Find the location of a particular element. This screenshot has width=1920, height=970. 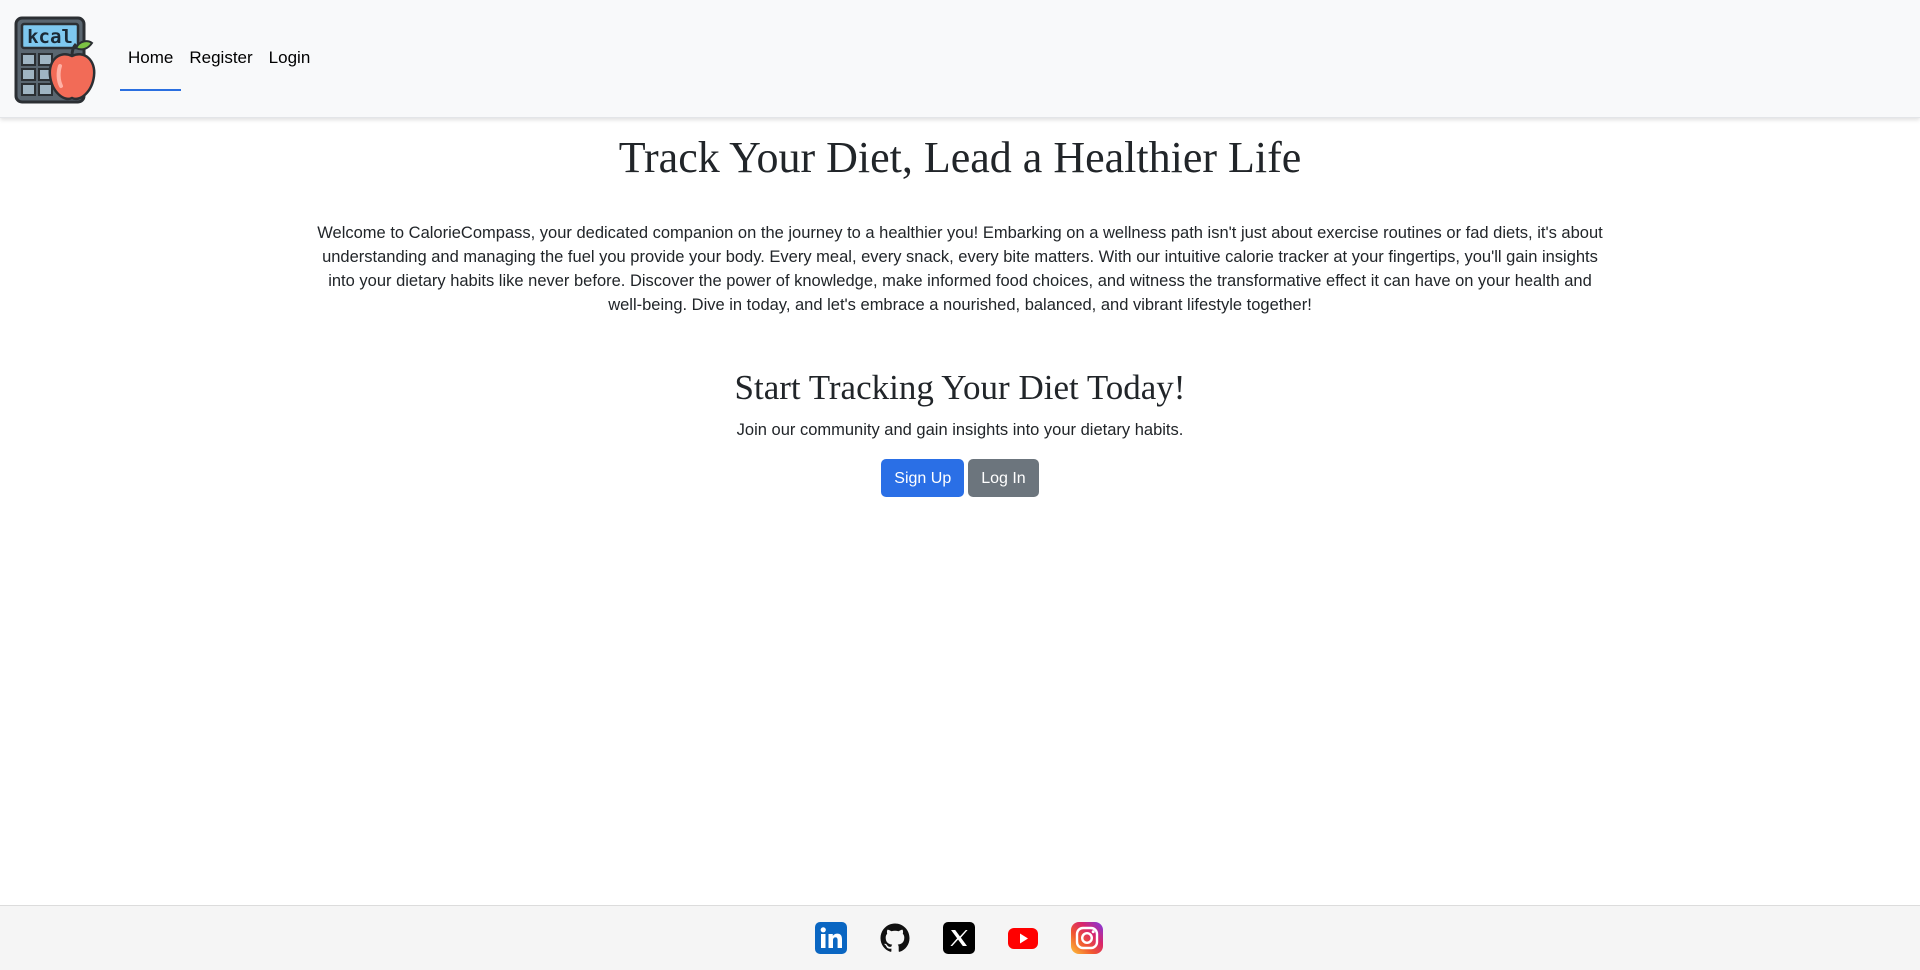

x-icon is located at coordinates (959, 938).